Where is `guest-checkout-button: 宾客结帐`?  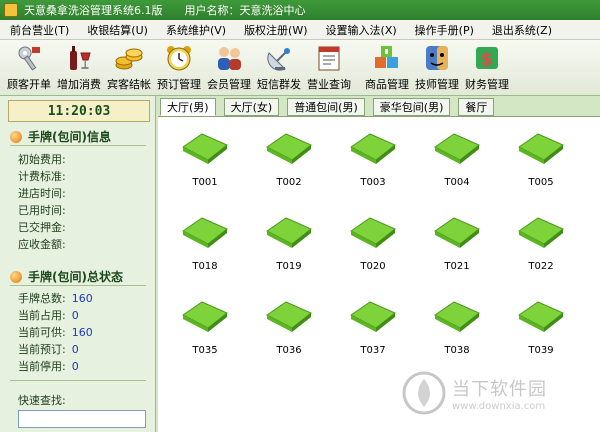
guest-checkout-button: 宾客结帐 is located at coordinates (129, 68).